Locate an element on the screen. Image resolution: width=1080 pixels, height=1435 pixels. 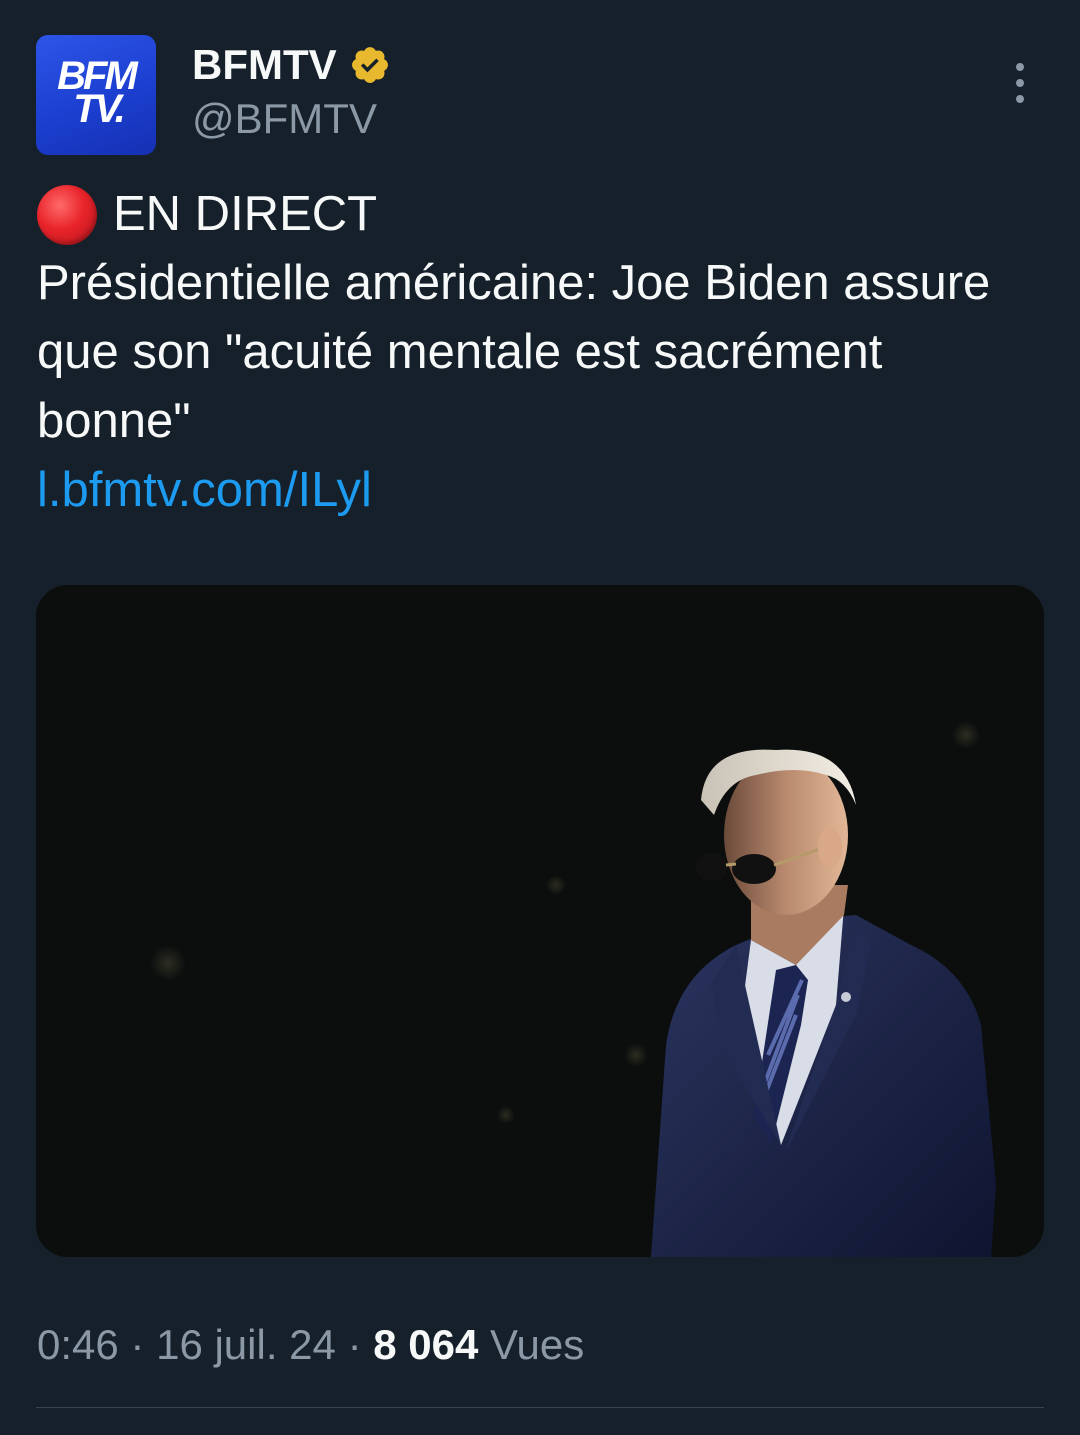
more-options-icon is located at coordinates (1020, 83).